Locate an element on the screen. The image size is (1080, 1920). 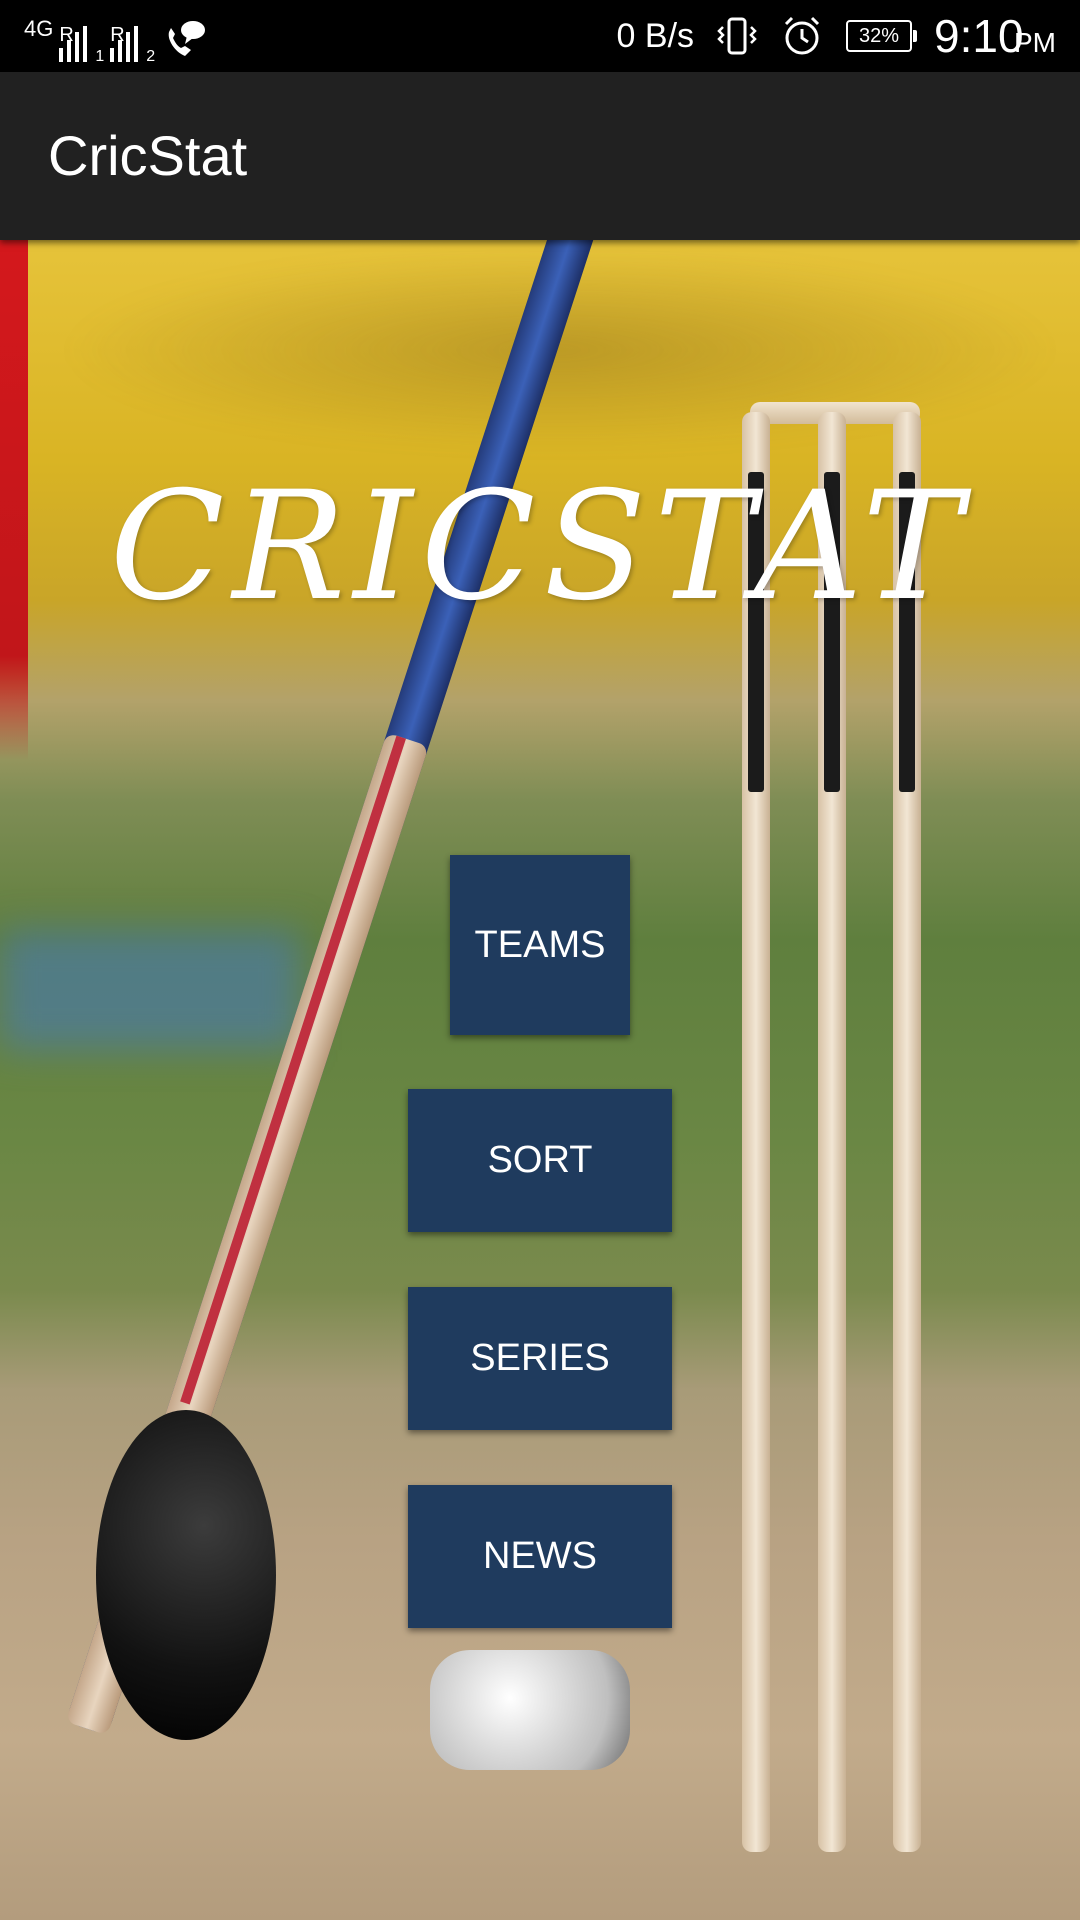
status-left: 4G R 1 R 2 is located at coordinates (115, 37).